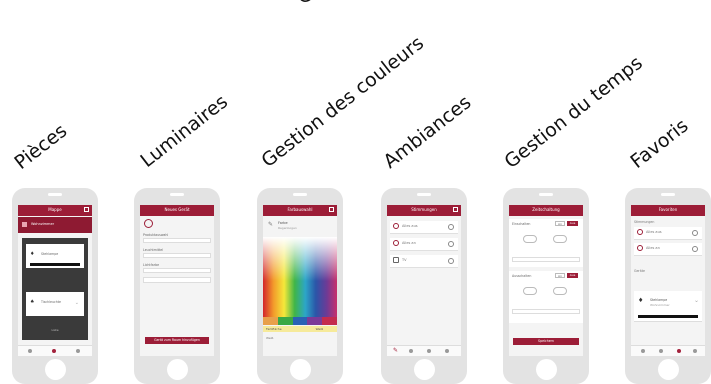  I want to click on device-card: ♠ Tischleuchte ⌄, so click(55, 304).